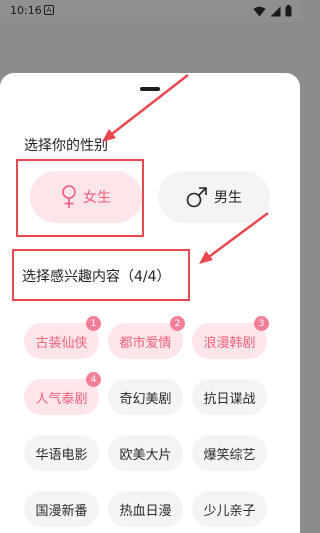 Image resolution: width=320 pixels, height=533 pixels. I want to click on interest-tag-label: 少儿亲子, so click(229, 511).